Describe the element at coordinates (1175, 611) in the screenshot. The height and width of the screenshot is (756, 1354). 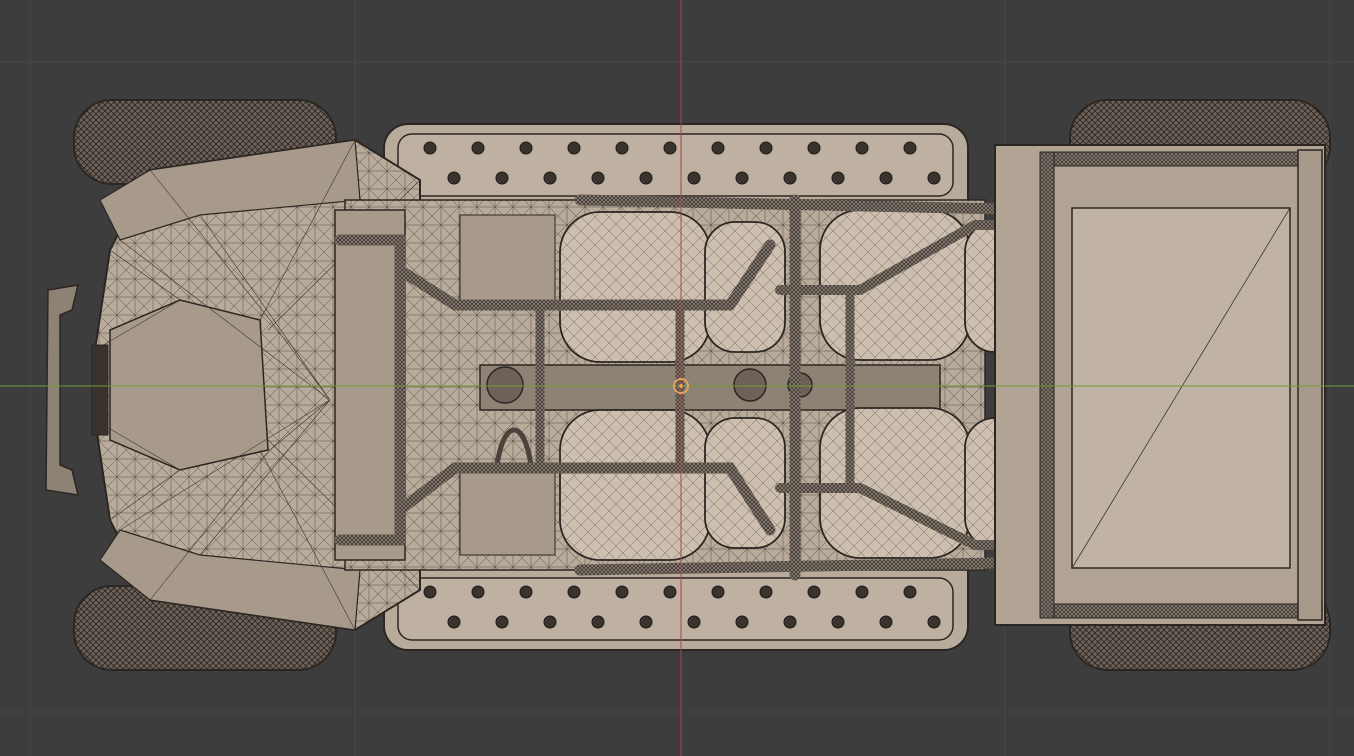
I see `bed-rail-bottom` at that location.